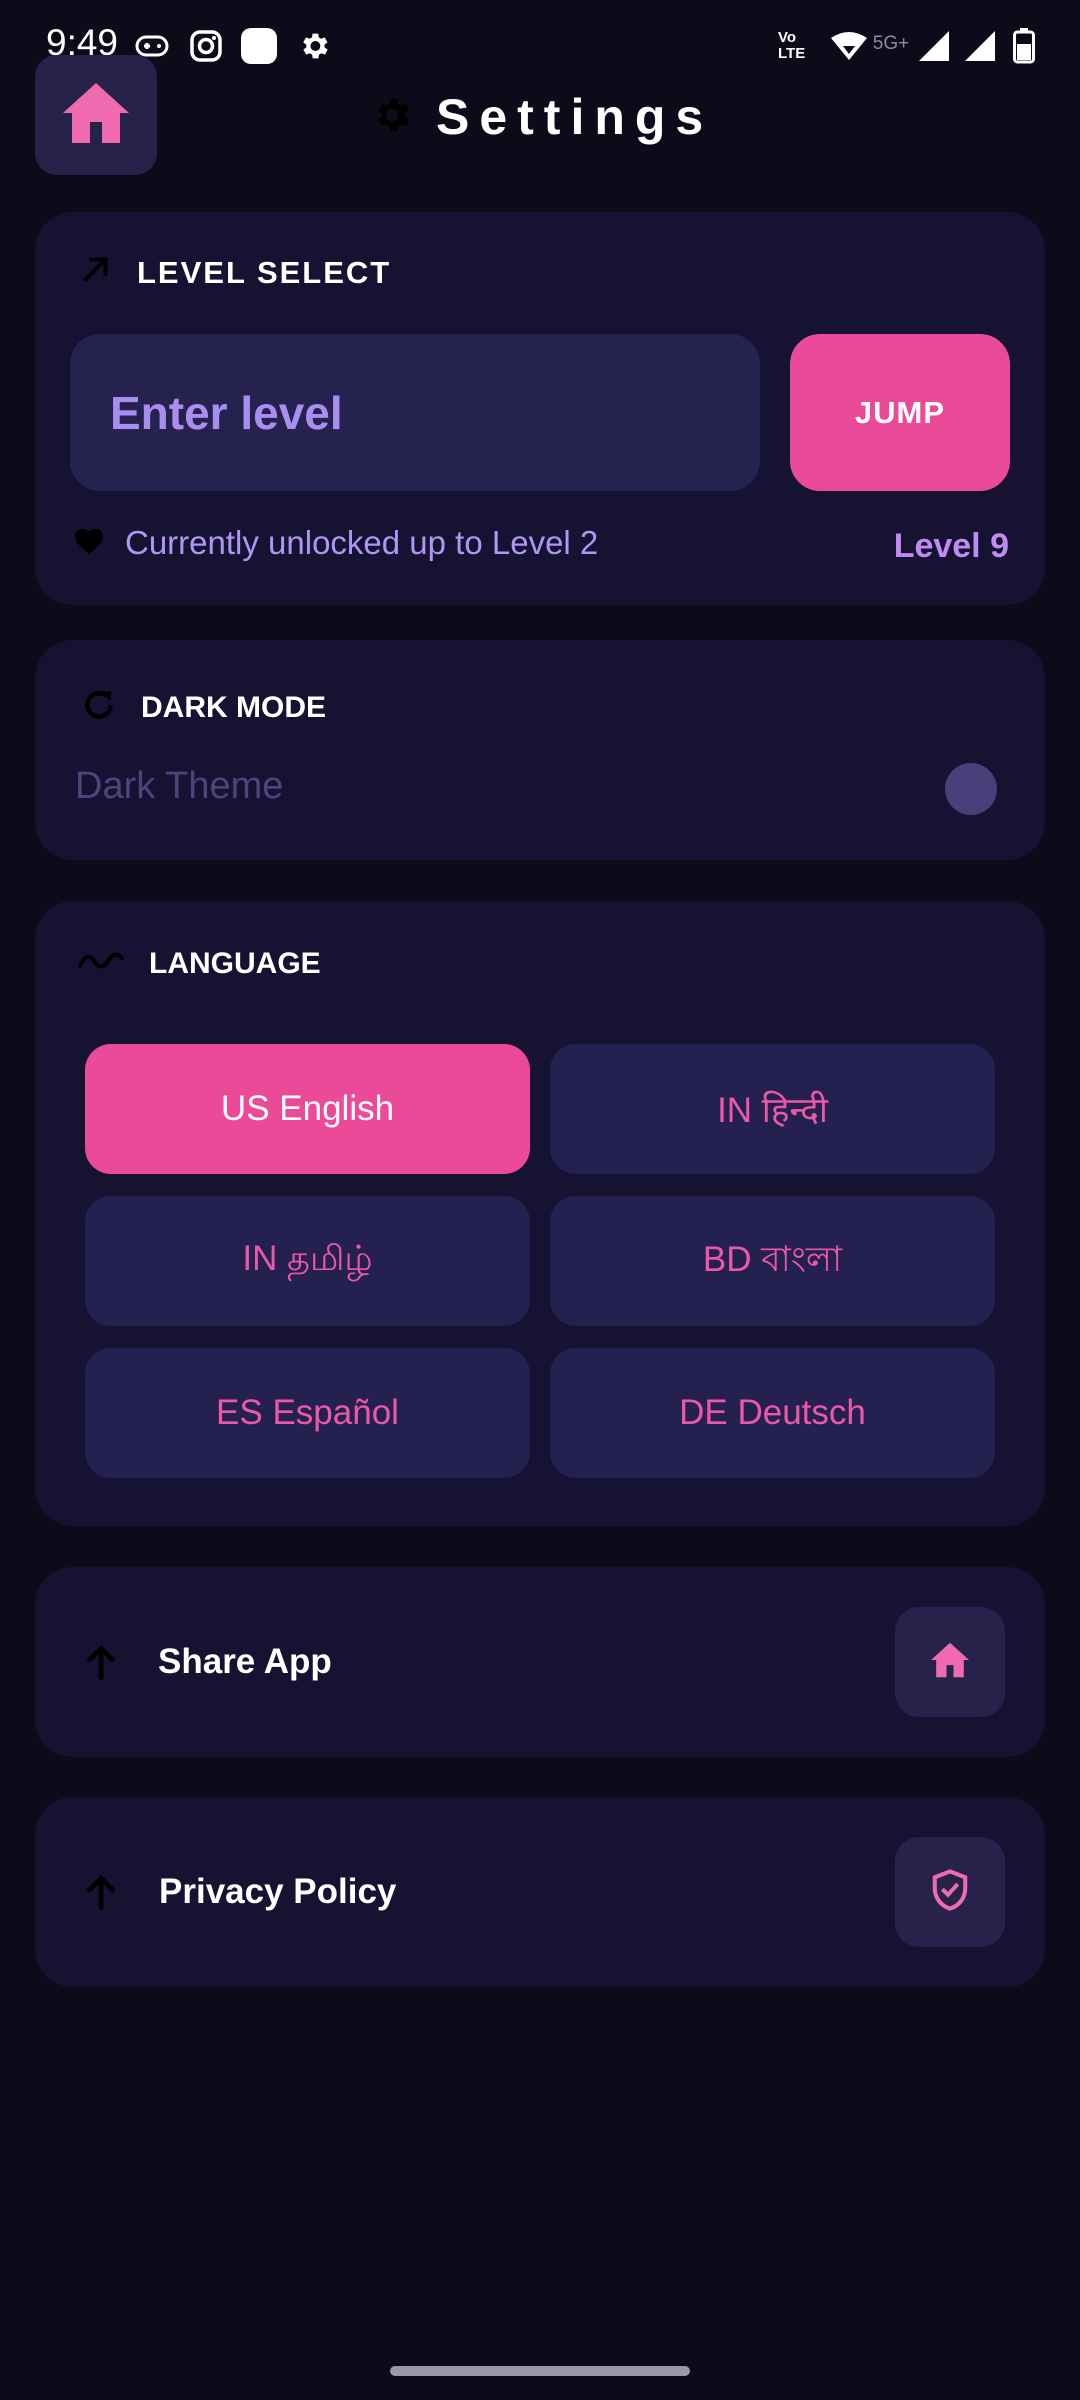  What do you see at coordinates (307, 1261) in the screenshot?
I see `language-option-tamil: IN தமிழ்` at bounding box center [307, 1261].